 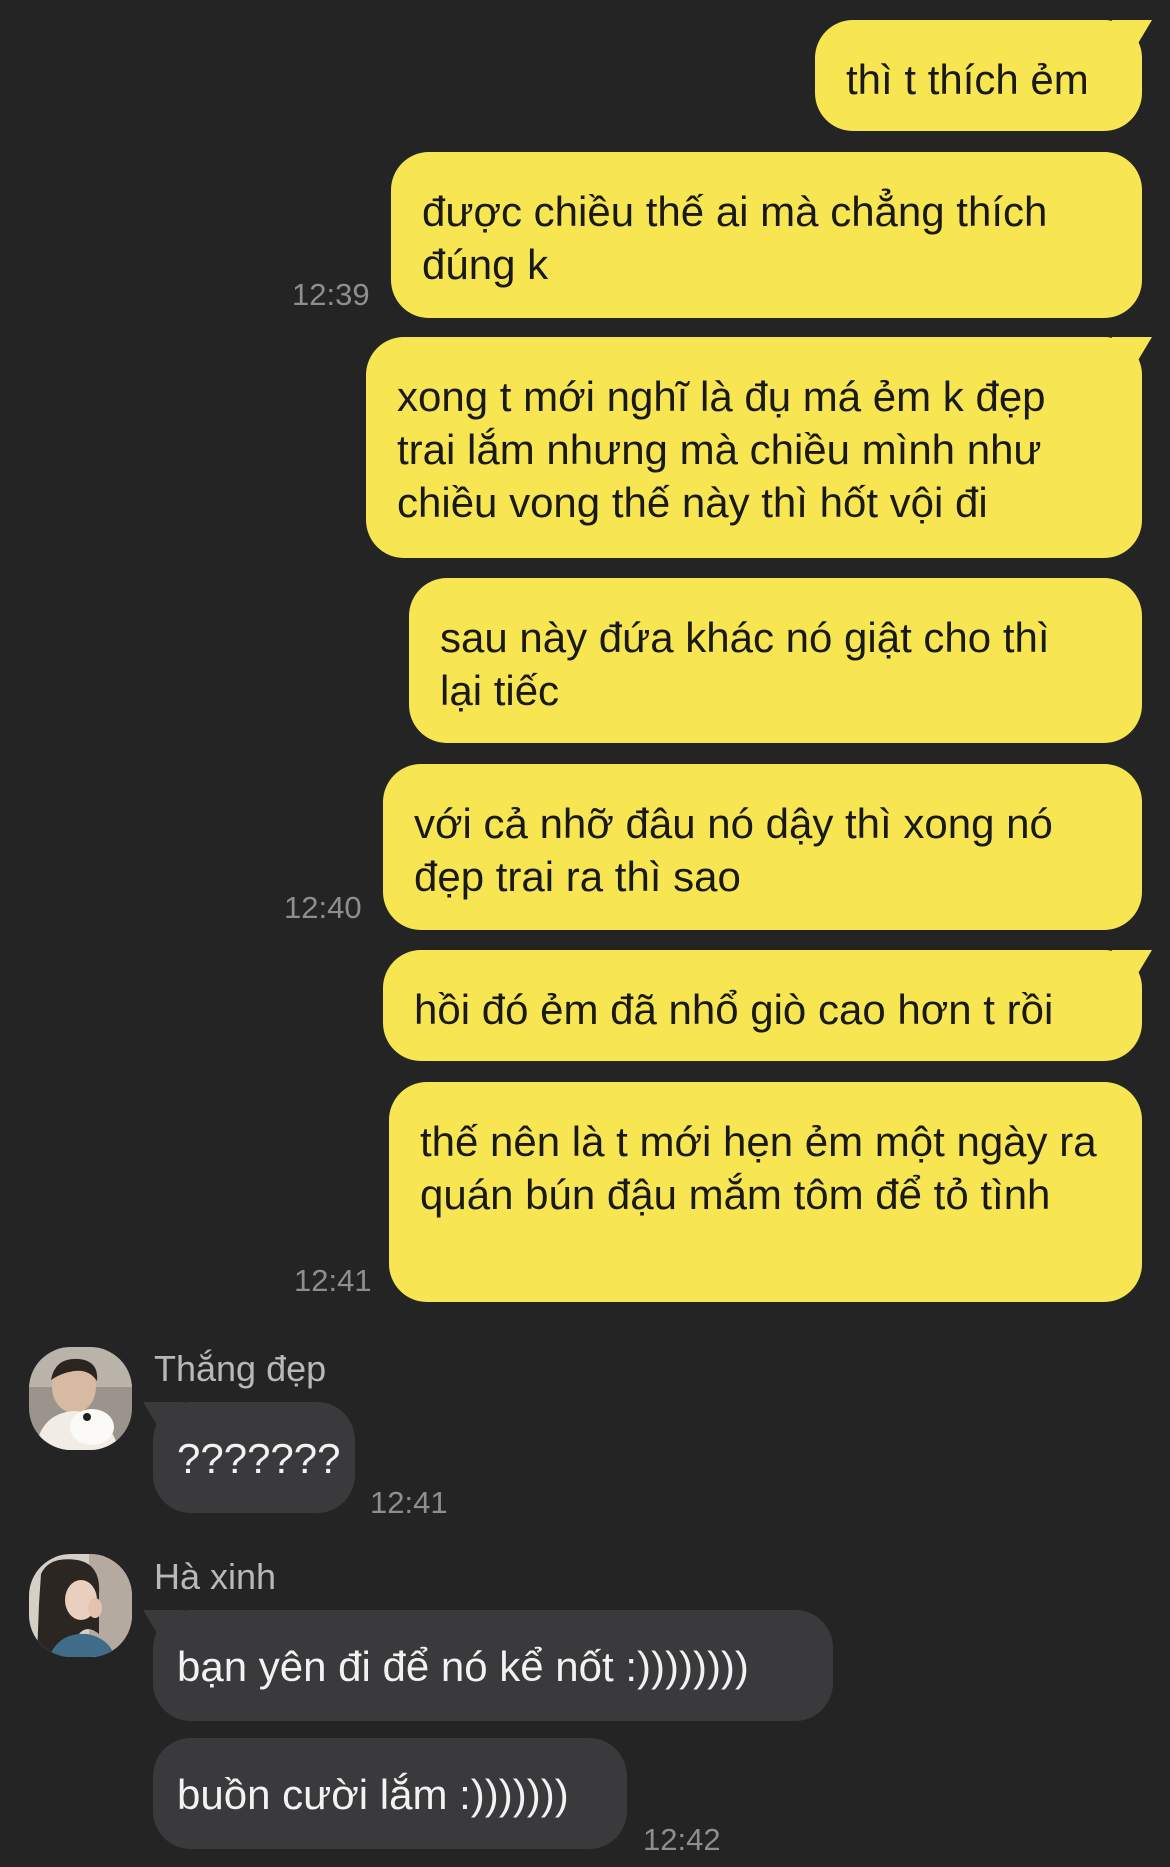 I want to click on timestamp: 12:40, so click(x=323, y=907).